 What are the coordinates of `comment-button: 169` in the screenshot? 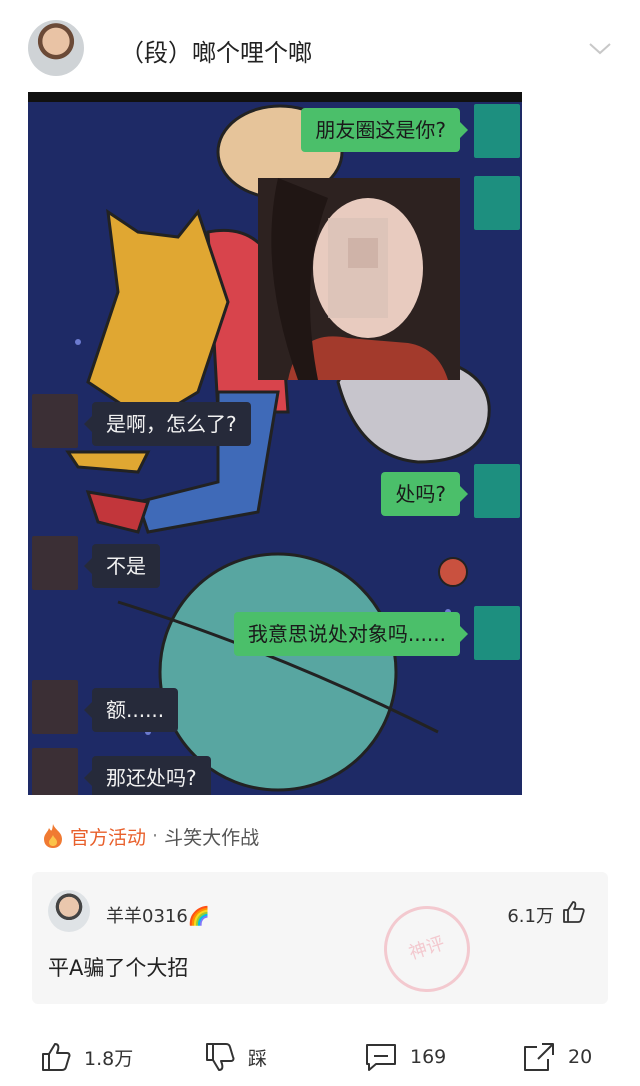 It's located at (405, 1057).